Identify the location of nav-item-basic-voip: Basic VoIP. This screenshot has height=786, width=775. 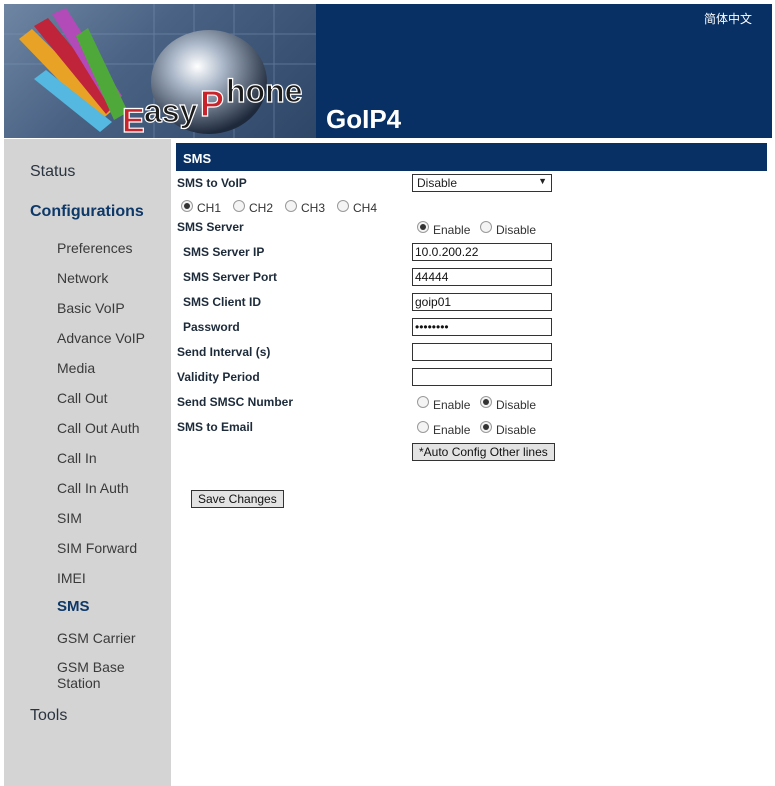
(91, 308).